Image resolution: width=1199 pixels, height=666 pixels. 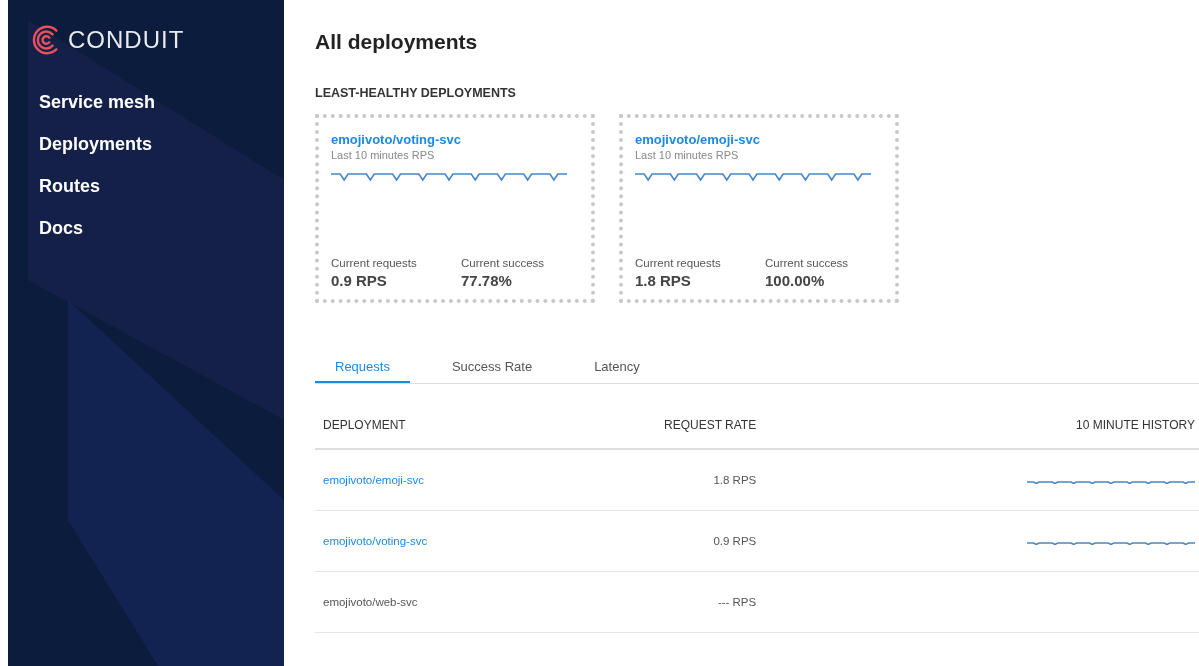 I want to click on stat-value: 1.8 RPS, so click(x=663, y=280).